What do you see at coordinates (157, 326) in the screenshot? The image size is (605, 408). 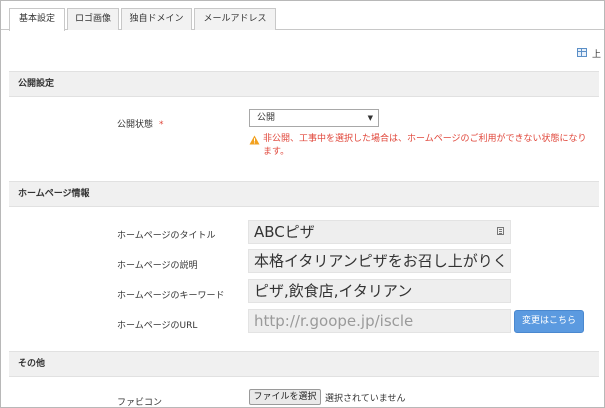 I see `homepage-url-label: ホームページのURL` at bounding box center [157, 326].